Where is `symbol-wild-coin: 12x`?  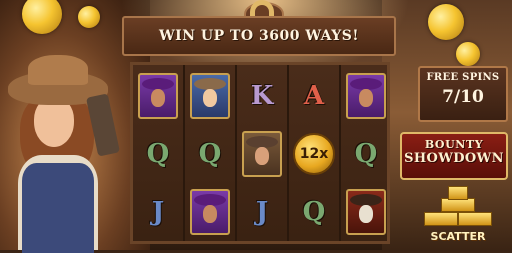 symbol-wild-coin: 12x is located at coordinates (314, 154).